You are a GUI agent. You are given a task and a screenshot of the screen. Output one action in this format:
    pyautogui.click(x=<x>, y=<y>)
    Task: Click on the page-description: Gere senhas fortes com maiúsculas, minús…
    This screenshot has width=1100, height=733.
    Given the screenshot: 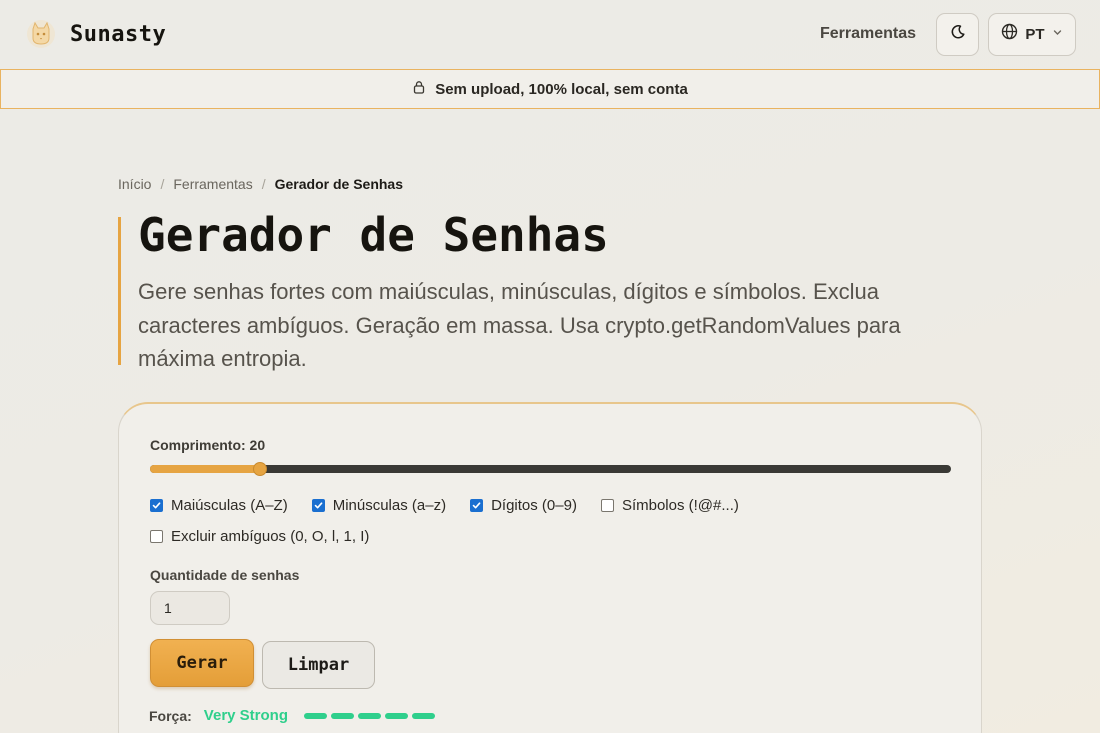 What is the action you would take?
    pyautogui.click(x=519, y=325)
    